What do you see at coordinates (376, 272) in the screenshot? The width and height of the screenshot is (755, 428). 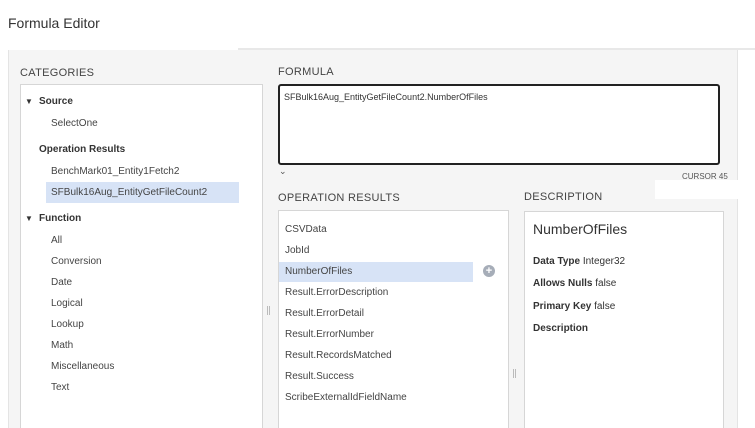 I see `list-item-selected: NumberOfFiles` at bounding box center [376, 272].